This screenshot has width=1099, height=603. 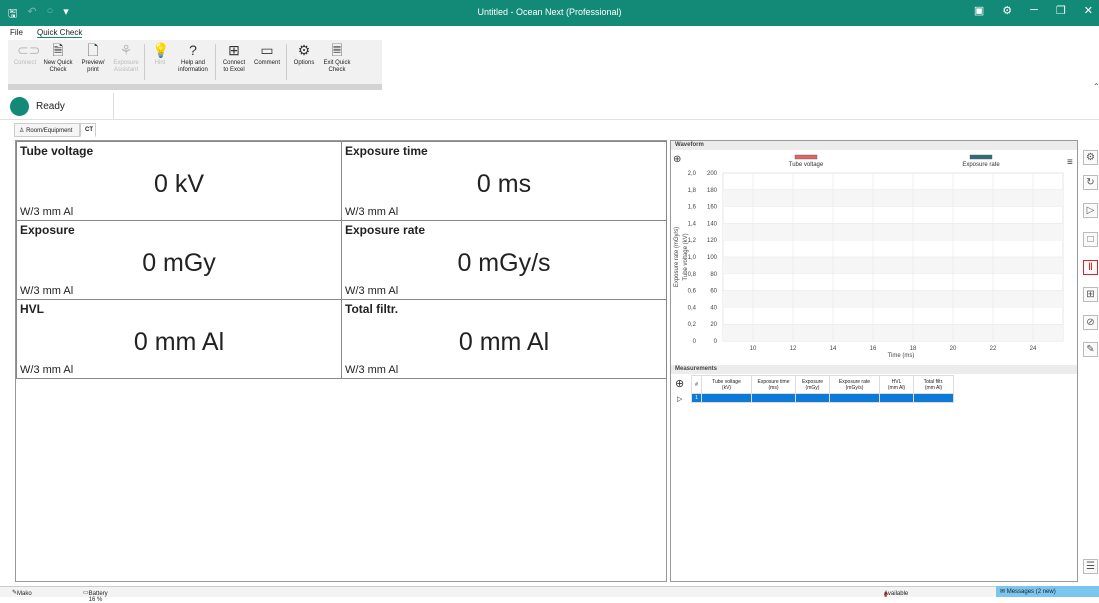 What do you see at coordinates (692, 292) in the screenshot?
I see `y-tick-label: 0,6` at bounding box center [692, 292].